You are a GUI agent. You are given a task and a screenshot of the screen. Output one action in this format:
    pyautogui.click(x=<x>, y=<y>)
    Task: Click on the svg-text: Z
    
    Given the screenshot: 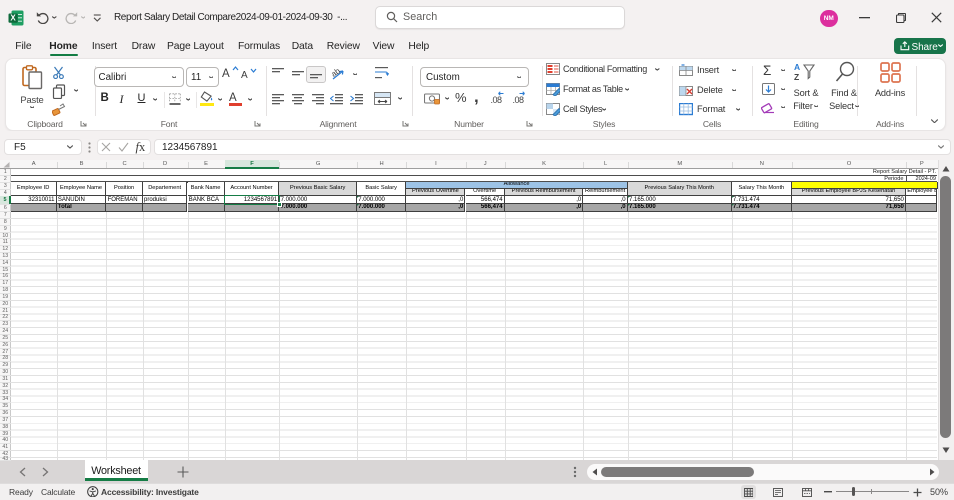 What is the action you would take?
    pyautogui.click(x=796, y=77)
    